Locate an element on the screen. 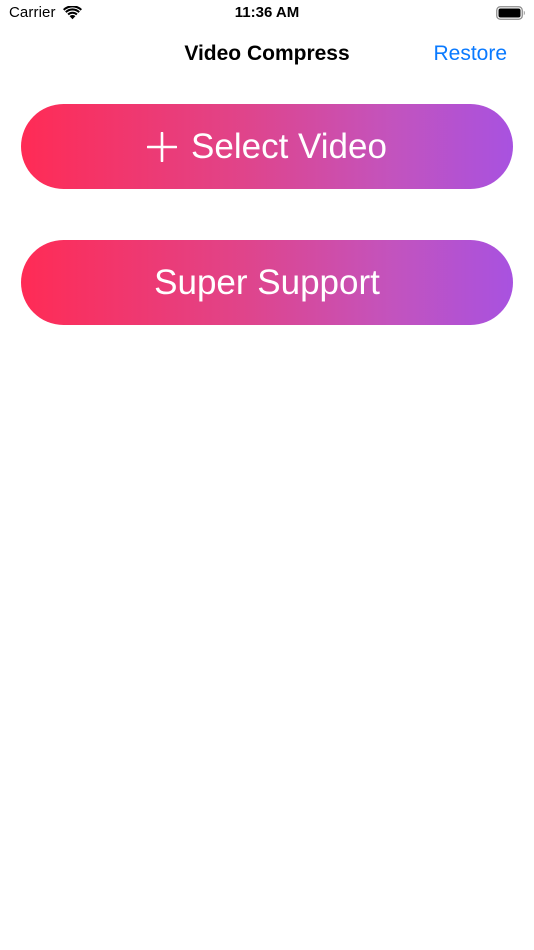 The width and height of the screenshot is (534, 950). select-video-label: Select Video is located at coordinates (289, 146).